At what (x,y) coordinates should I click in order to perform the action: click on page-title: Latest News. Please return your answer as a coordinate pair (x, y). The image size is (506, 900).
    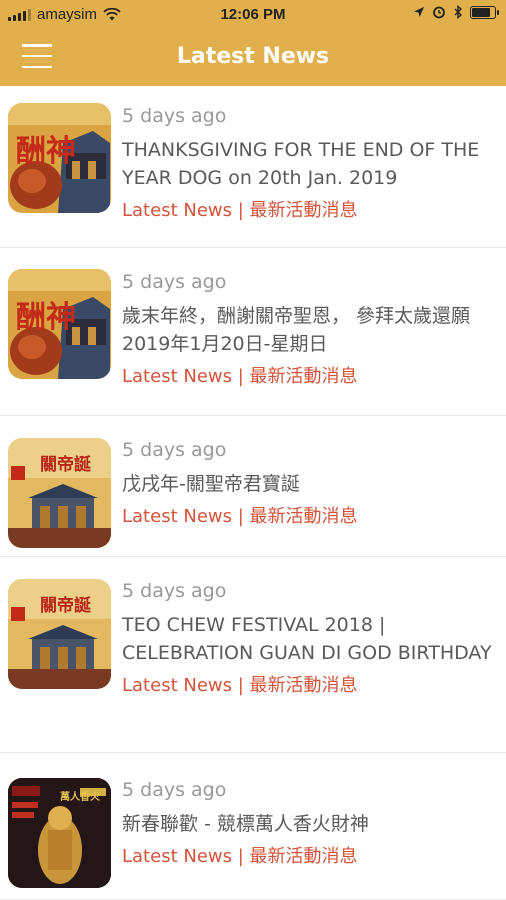
    Looking at the image, I should click on (253, 56).